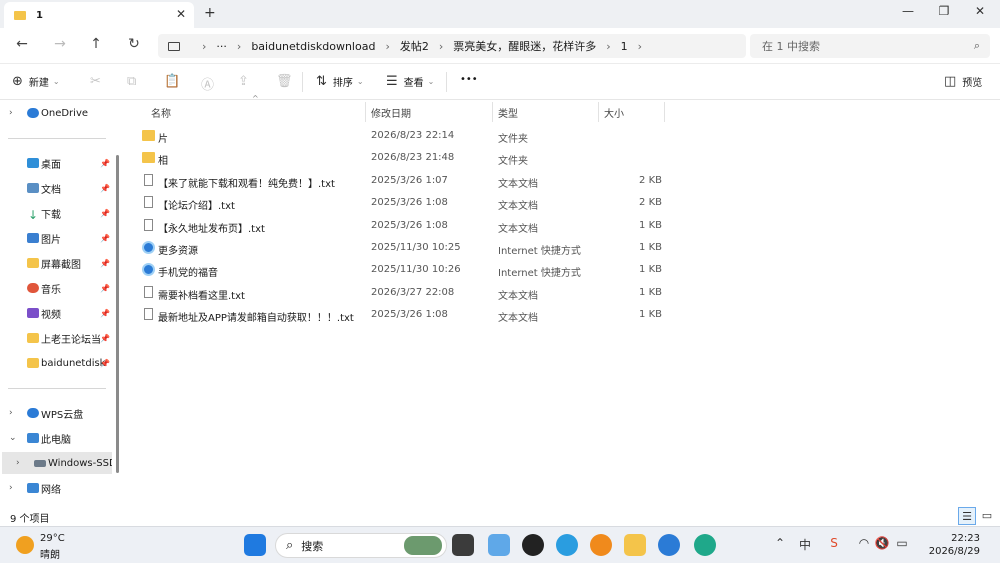 This screenshot has height=563, width=1000. Describe the element at coordinates (705, 545) in the screenshot. I see `edge-icon` at that location.